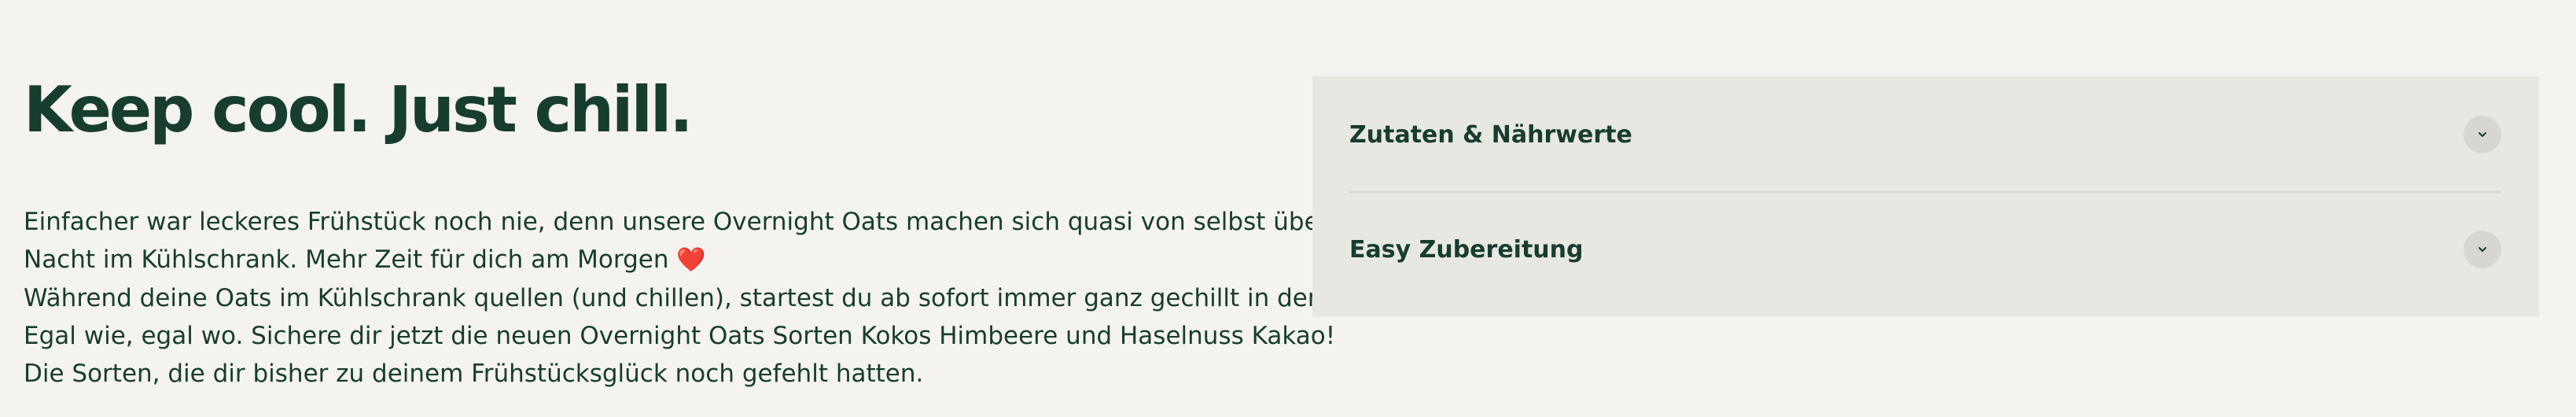 The height and width of the screenshot is (417, 2576). I want to click on page-title: Keep cool. Just chill., so click(359, 110).